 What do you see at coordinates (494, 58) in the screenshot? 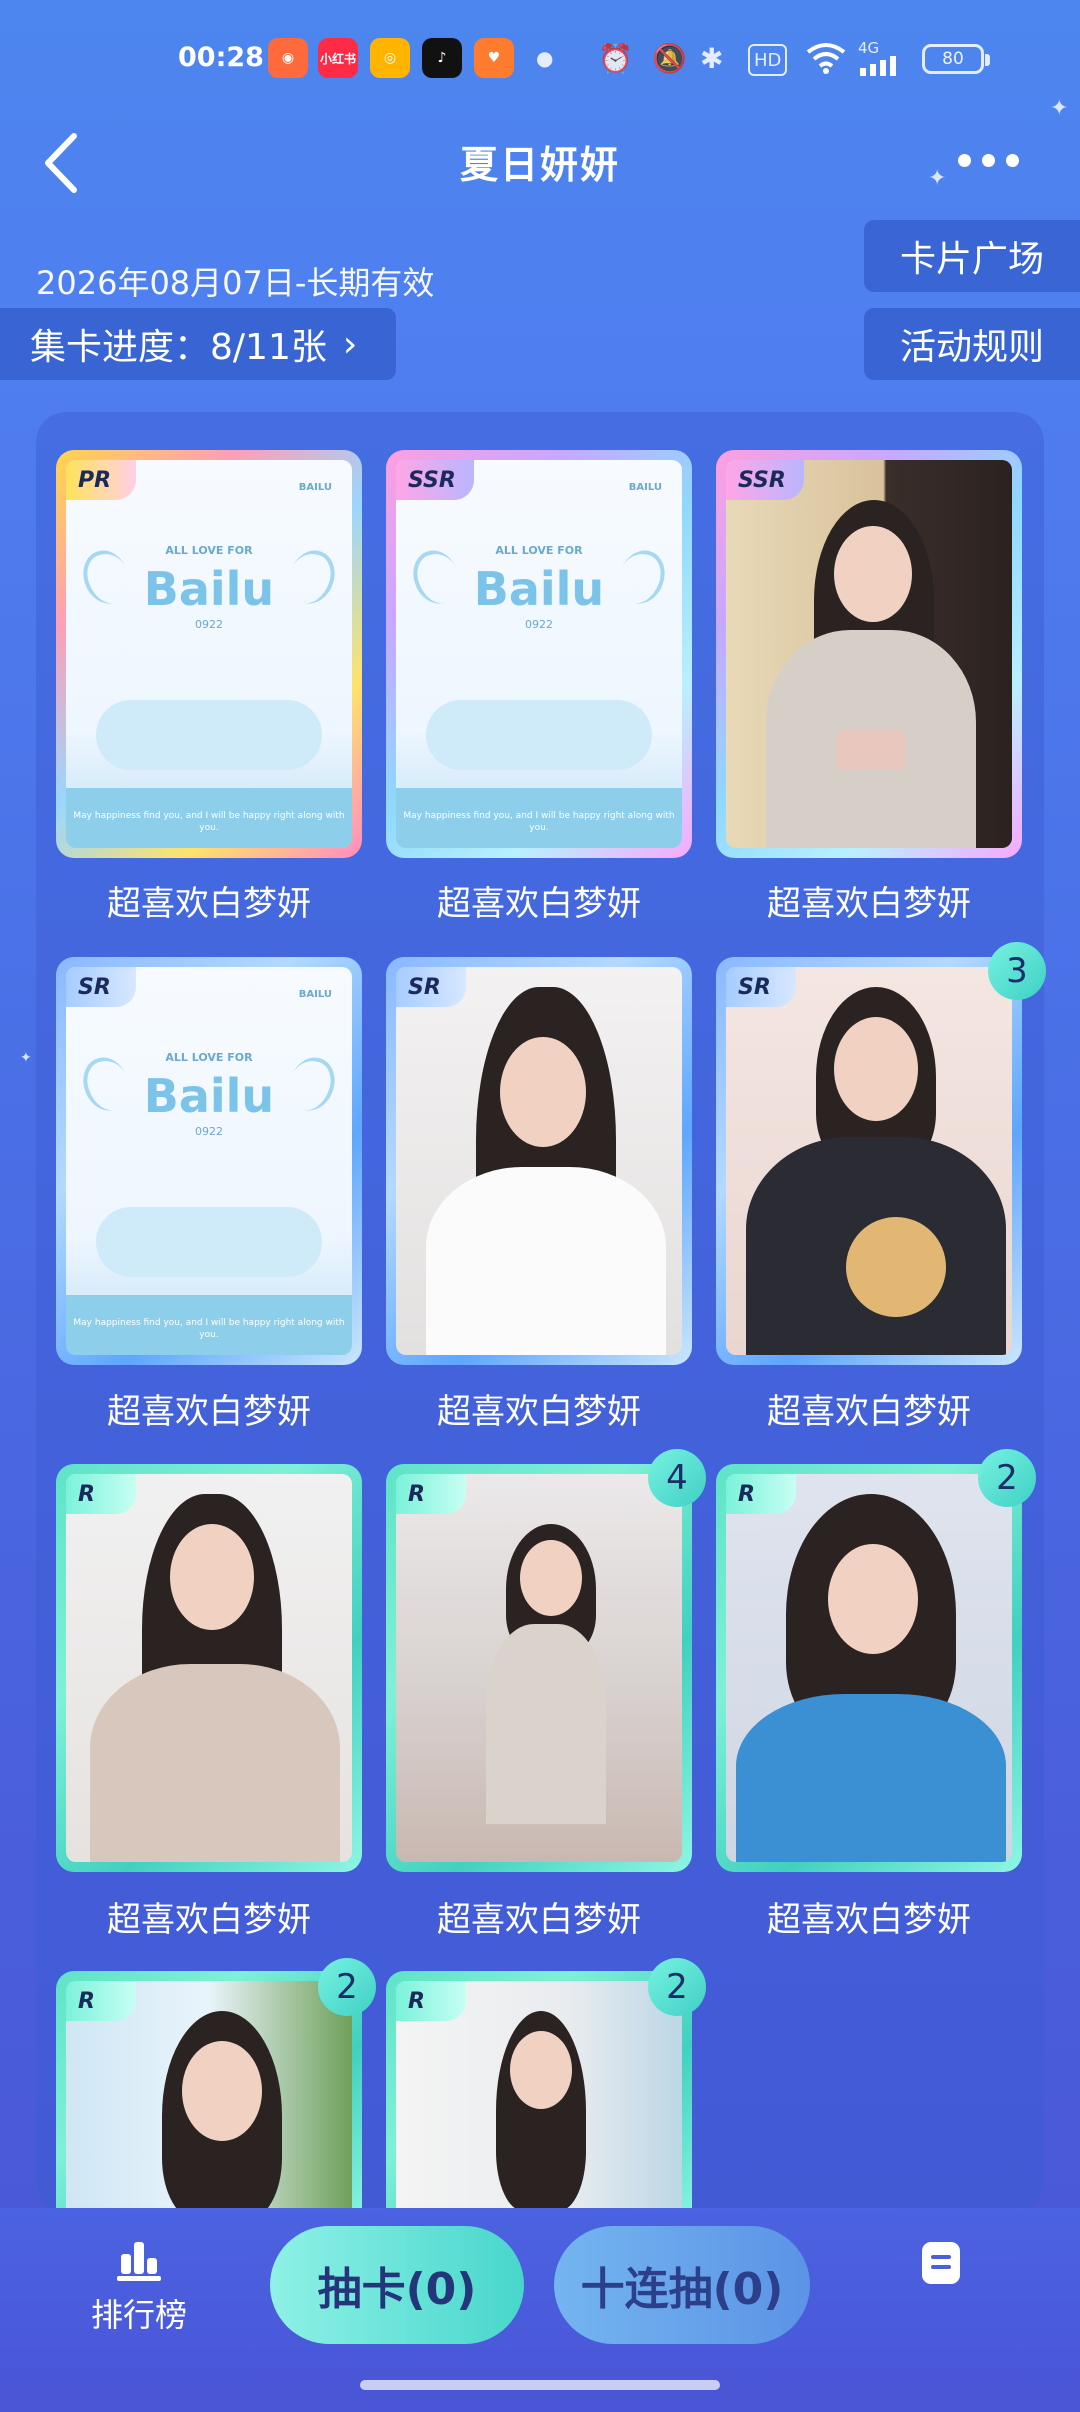
I see `app-notification-icon: ♥` at bounding box center [494, 58].